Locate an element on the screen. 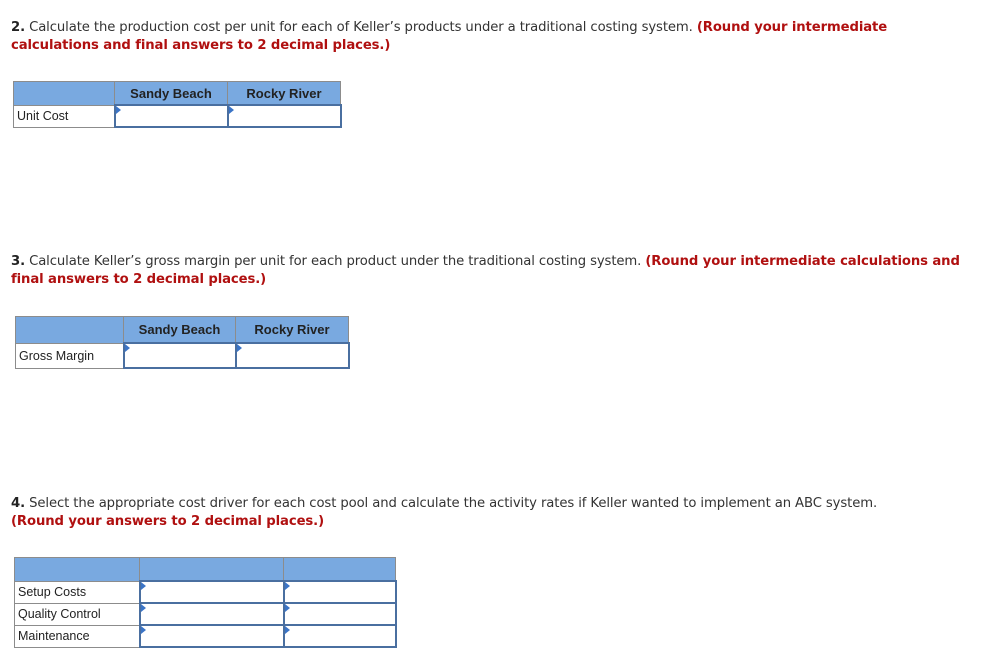 Image resolution: width=990 pixels, height=671 pixels. question-number: 4. is located at coordinates (18, 503).